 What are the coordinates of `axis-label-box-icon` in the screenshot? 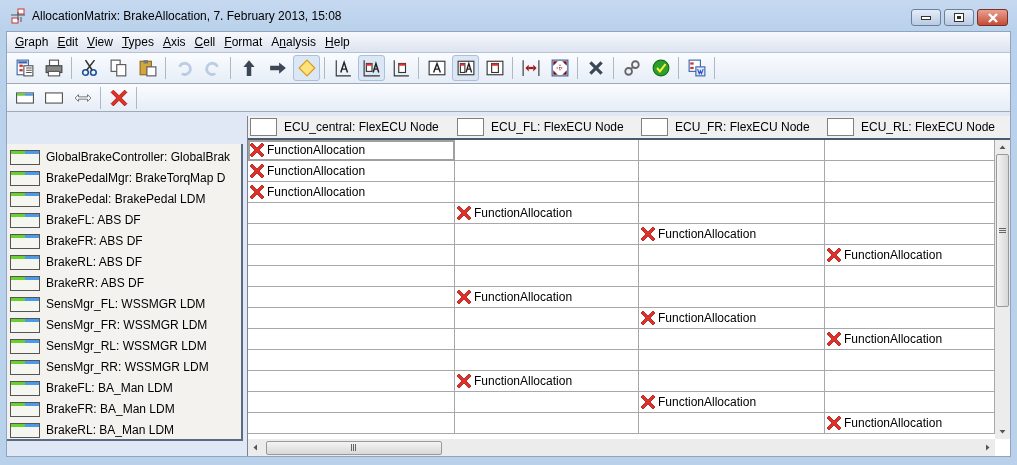 It's located at (371, 68).